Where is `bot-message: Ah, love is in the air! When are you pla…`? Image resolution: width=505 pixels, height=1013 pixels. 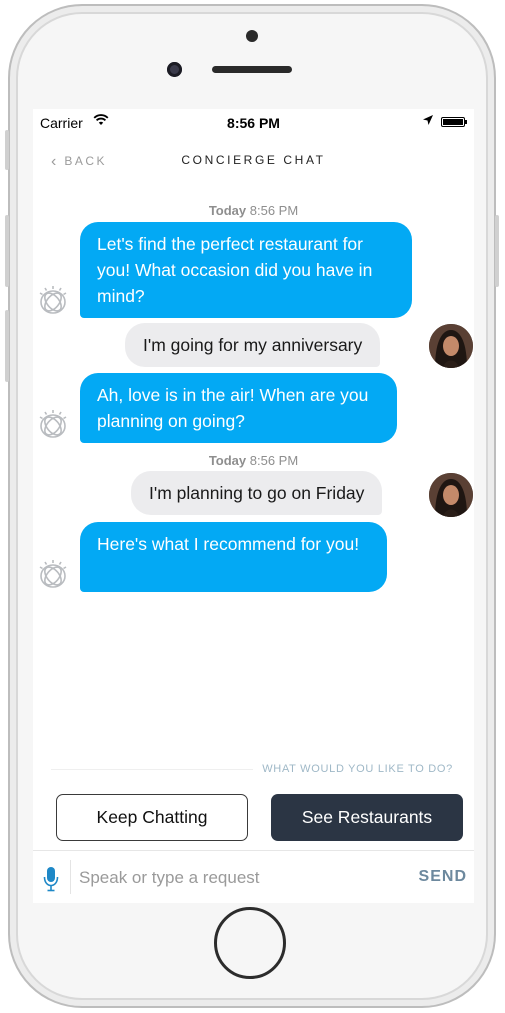
bot-message: Ah, love is in the air! When are you pla… is located at coordinates (238, 408).